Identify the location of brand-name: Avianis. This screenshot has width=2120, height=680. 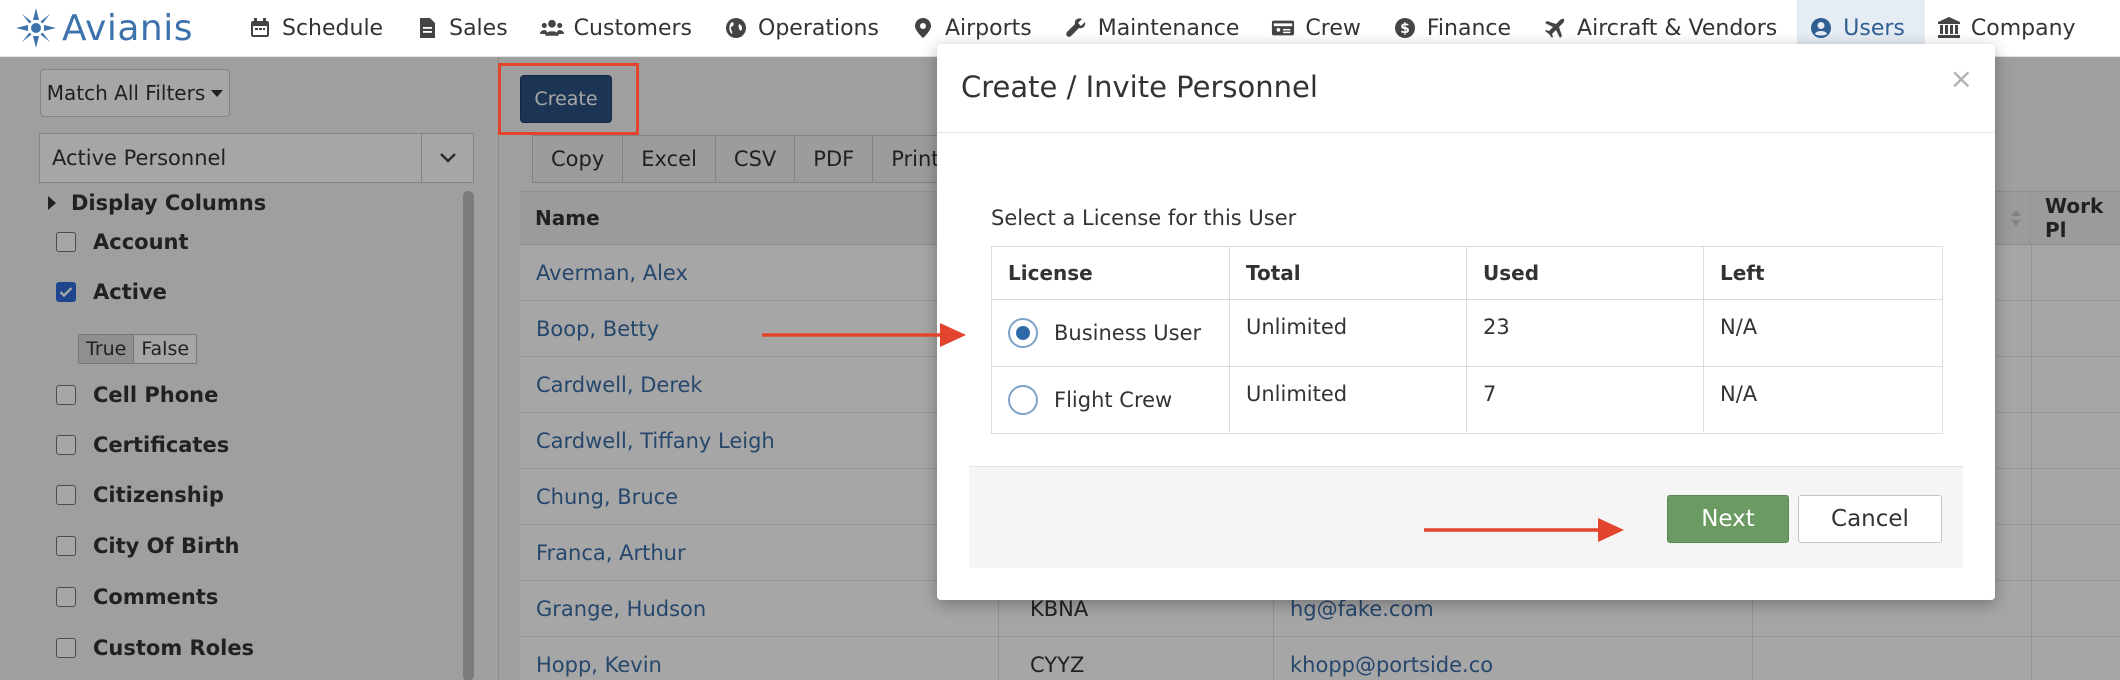
(127, 28).